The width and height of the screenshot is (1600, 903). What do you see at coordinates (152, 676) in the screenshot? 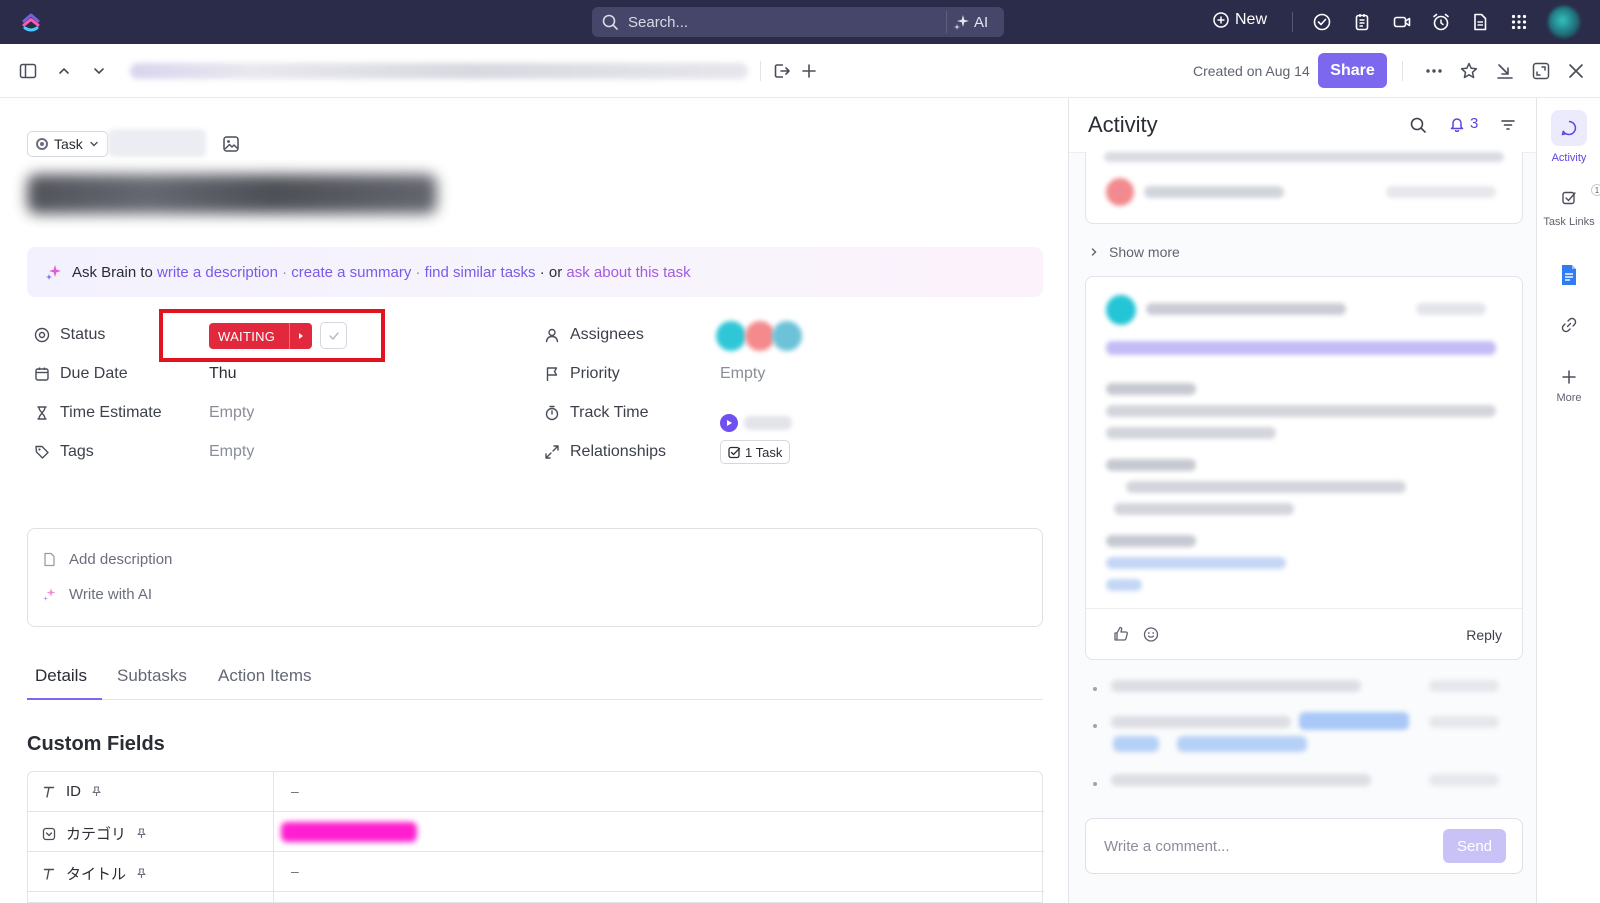
I see `tab-subtasks: Subtasks` at bounding box center [152, 676].